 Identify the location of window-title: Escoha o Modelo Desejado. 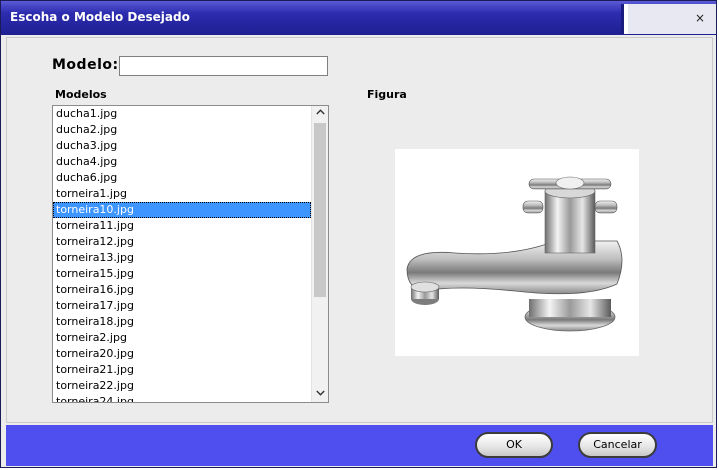
(100, 17).